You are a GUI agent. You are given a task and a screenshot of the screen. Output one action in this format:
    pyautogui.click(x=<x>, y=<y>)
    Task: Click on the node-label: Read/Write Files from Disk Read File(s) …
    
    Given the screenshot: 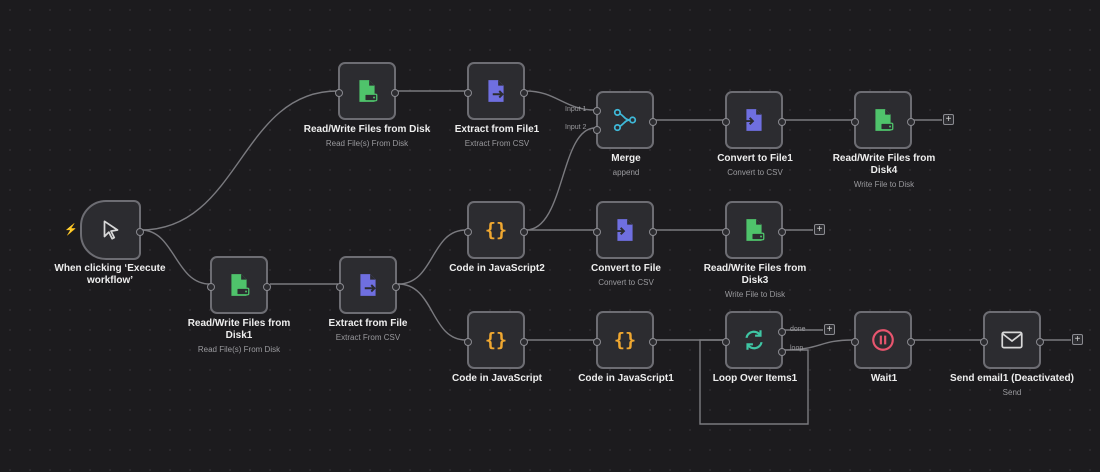 What is the action you would take?
    pyautogui.click(x=367, y=136)
    